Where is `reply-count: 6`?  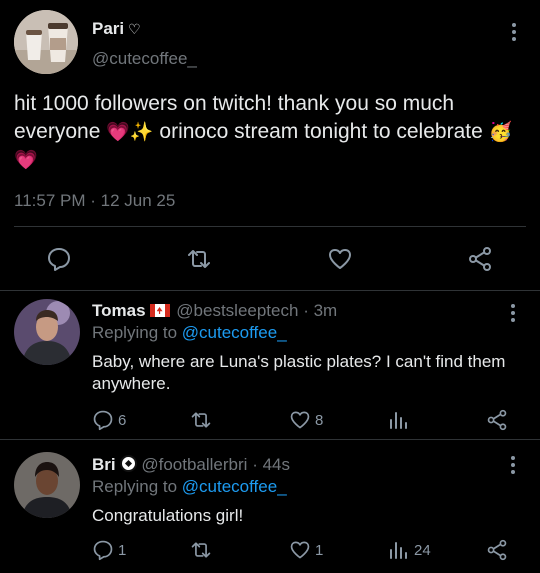 reply-count: 6 is located at coordinates (122, 420).